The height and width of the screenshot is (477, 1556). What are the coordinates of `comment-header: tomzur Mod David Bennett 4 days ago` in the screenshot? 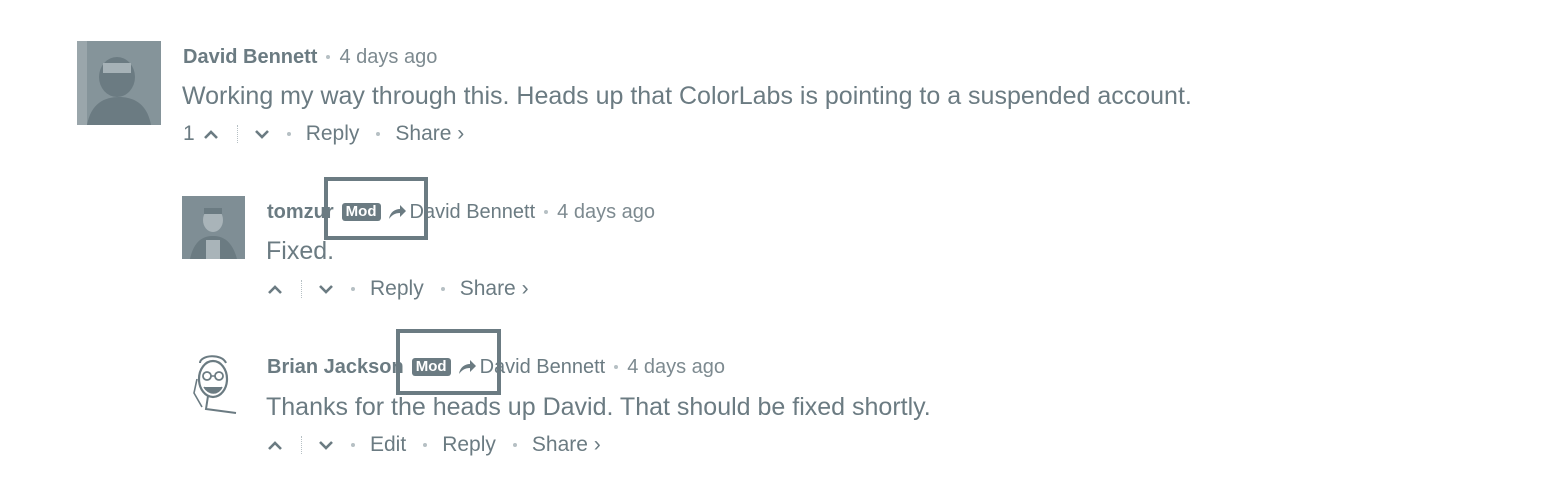 It's located at (461, 212).